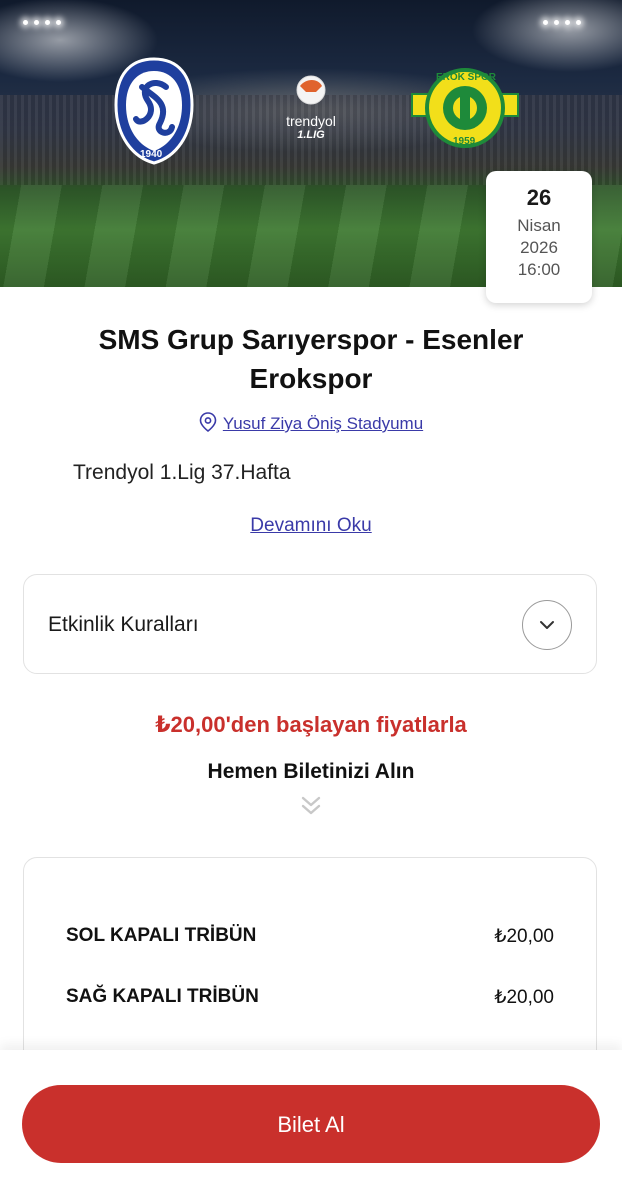  Describe the element at coordinates (311, 121) in the screenshot. I see `league-logo-line1: trendyol` at that location.